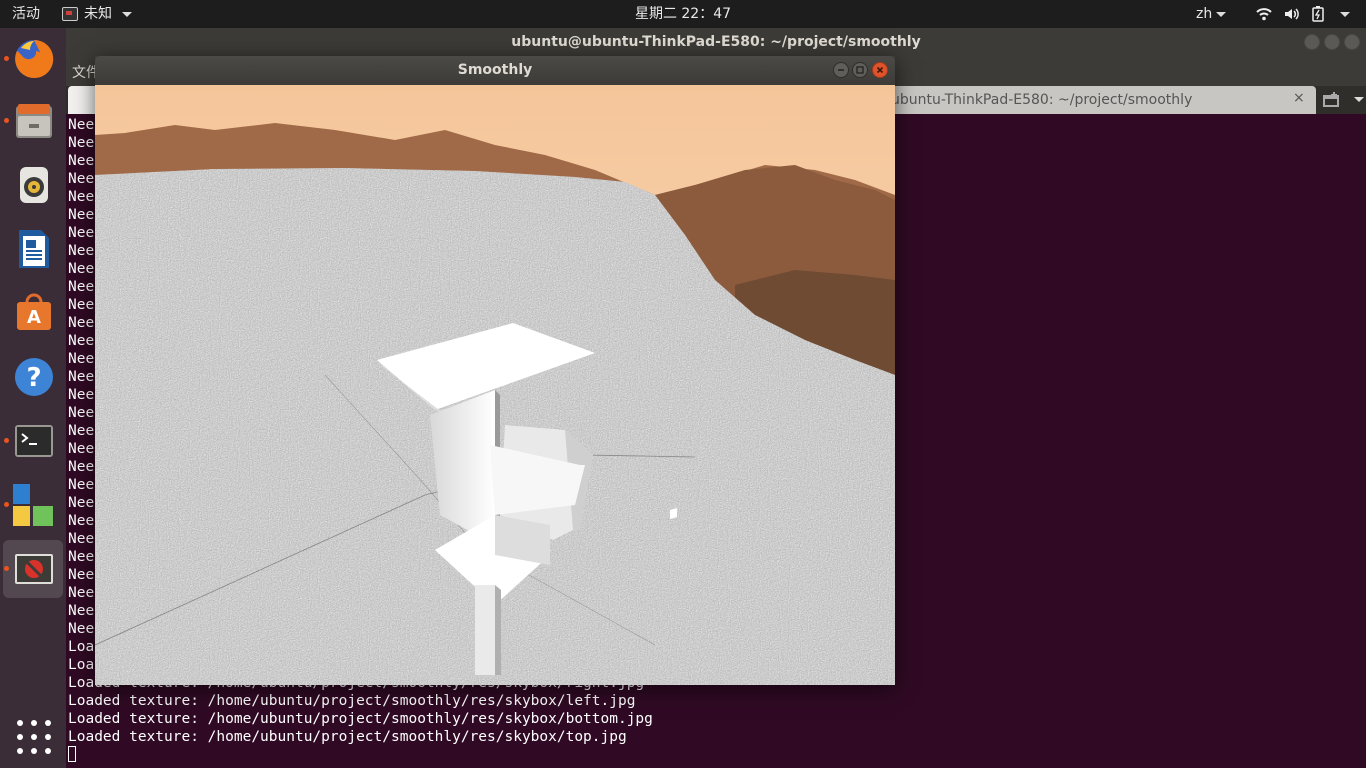 The width and height of the screenshot is (1366, 768). I want to click on tab-close-icon: ×, so click(1299, 98).